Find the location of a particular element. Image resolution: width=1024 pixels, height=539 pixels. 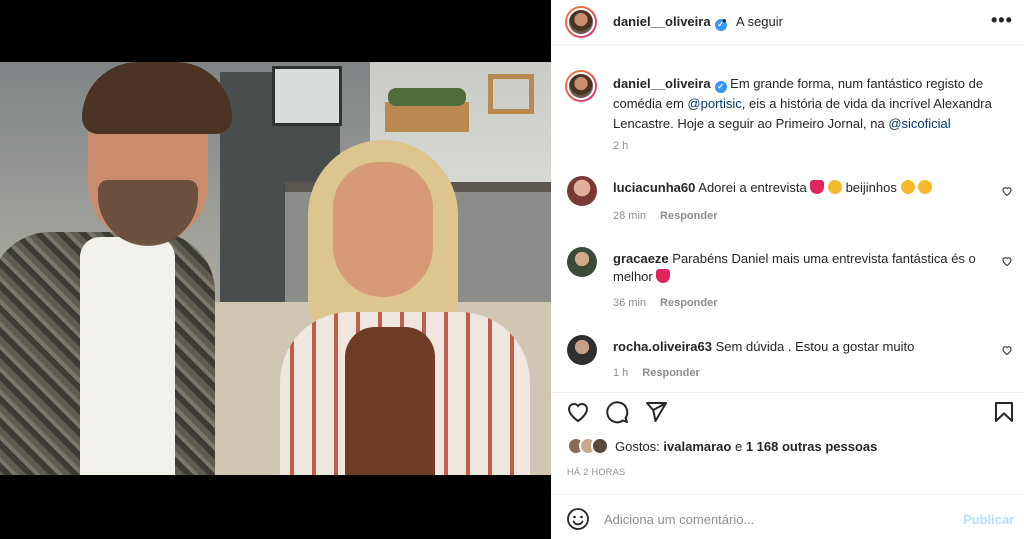

liker-avatar is located at coordinates (600, 446).